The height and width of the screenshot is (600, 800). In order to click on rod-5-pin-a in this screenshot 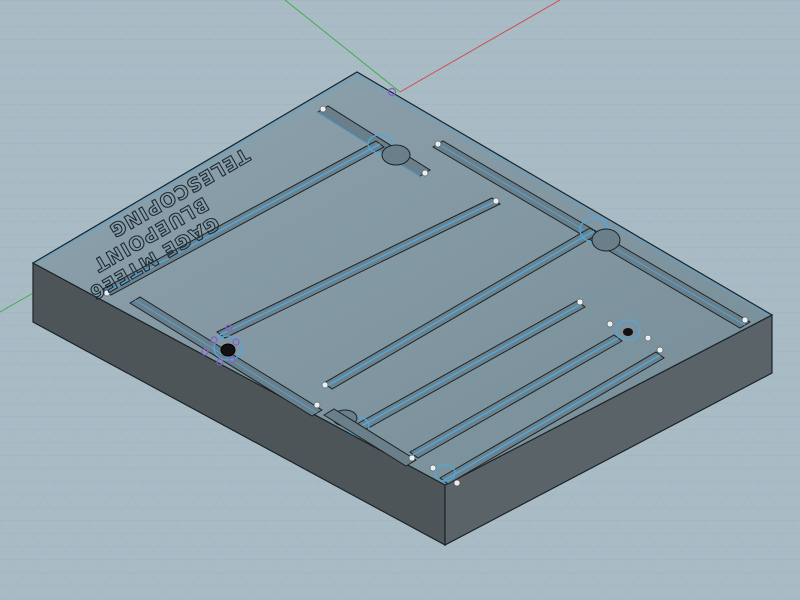, I will do `click(610, 324)`.